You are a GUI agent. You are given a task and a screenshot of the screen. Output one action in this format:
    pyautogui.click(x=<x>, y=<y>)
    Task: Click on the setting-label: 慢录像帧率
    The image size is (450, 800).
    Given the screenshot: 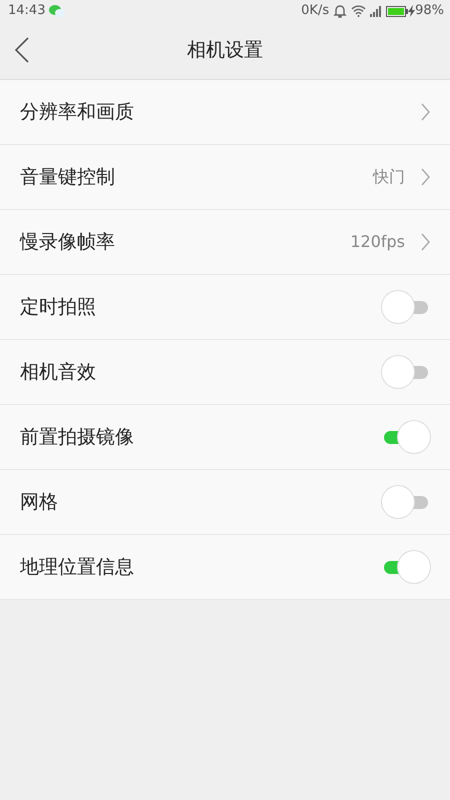 What is the action you would take?
    pyautogui.click(x=67, y=242)
    